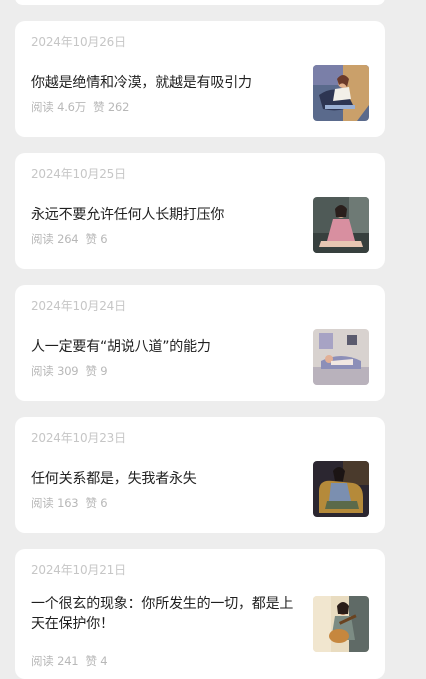 The width and height of the screenshot is (426, 679). Describe the element at coordinates (78, 306) in the screenshot. I see `article-date: 2024年10月24日` at that location.